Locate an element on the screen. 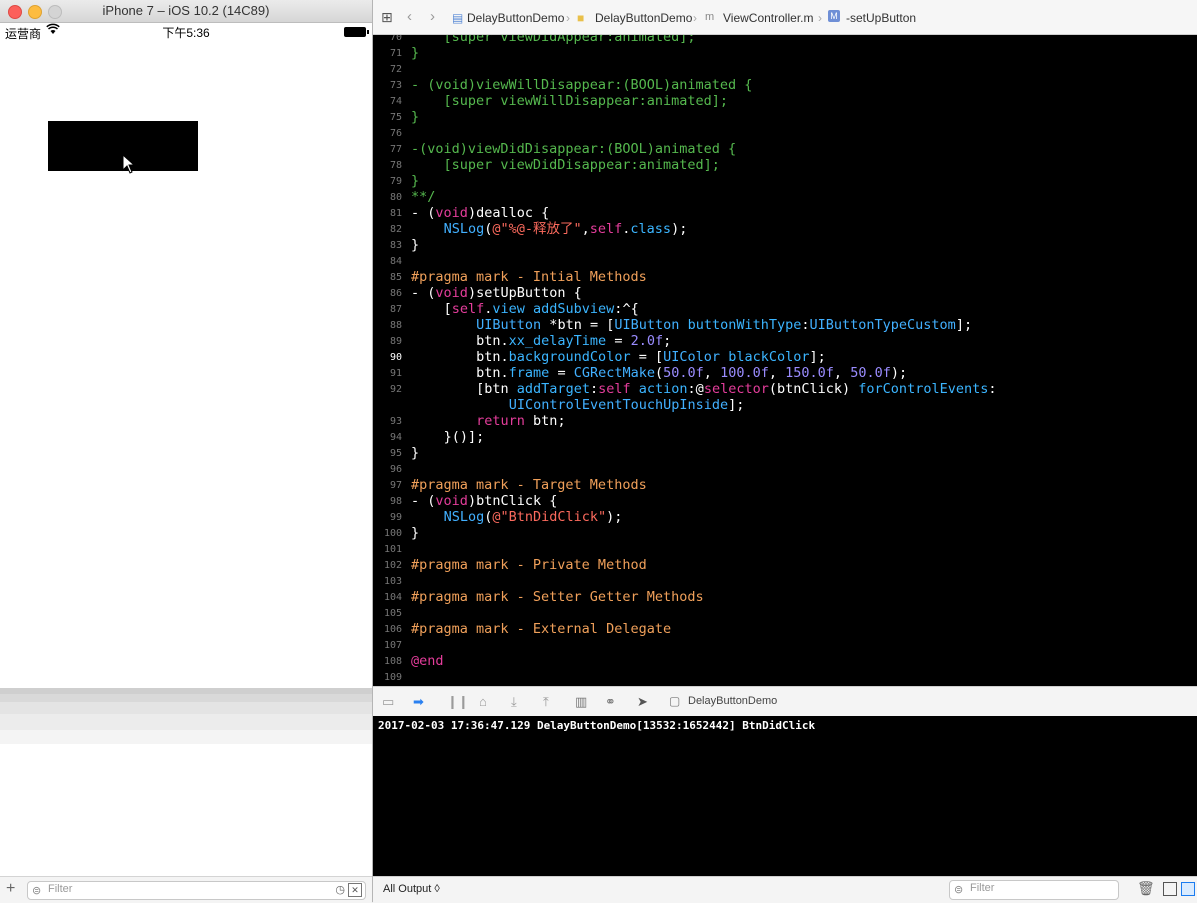 The width and height of the screenshot is (1197, 903). code-line: [super viewWillDisappear:animated]; is located at coordinates (569, 101).